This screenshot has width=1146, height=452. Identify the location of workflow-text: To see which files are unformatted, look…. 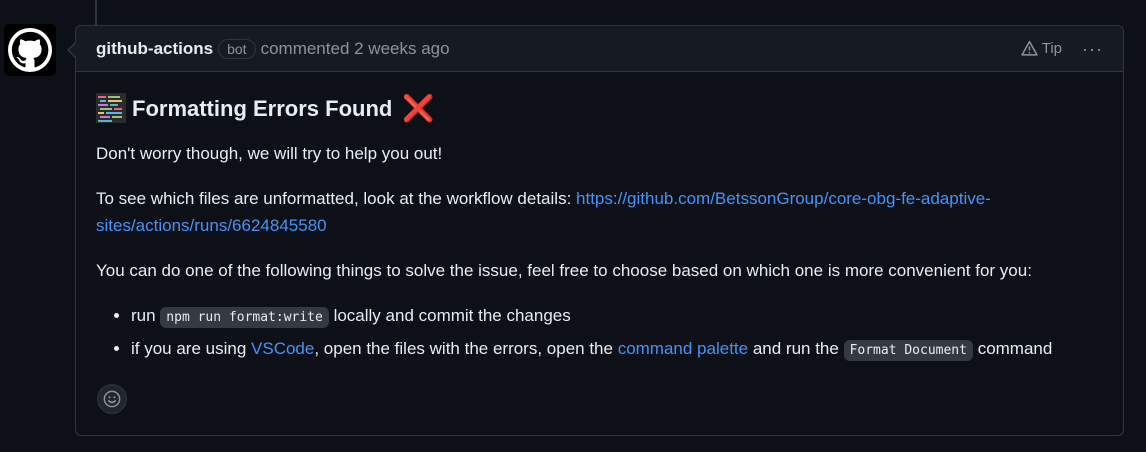
(336, 198).